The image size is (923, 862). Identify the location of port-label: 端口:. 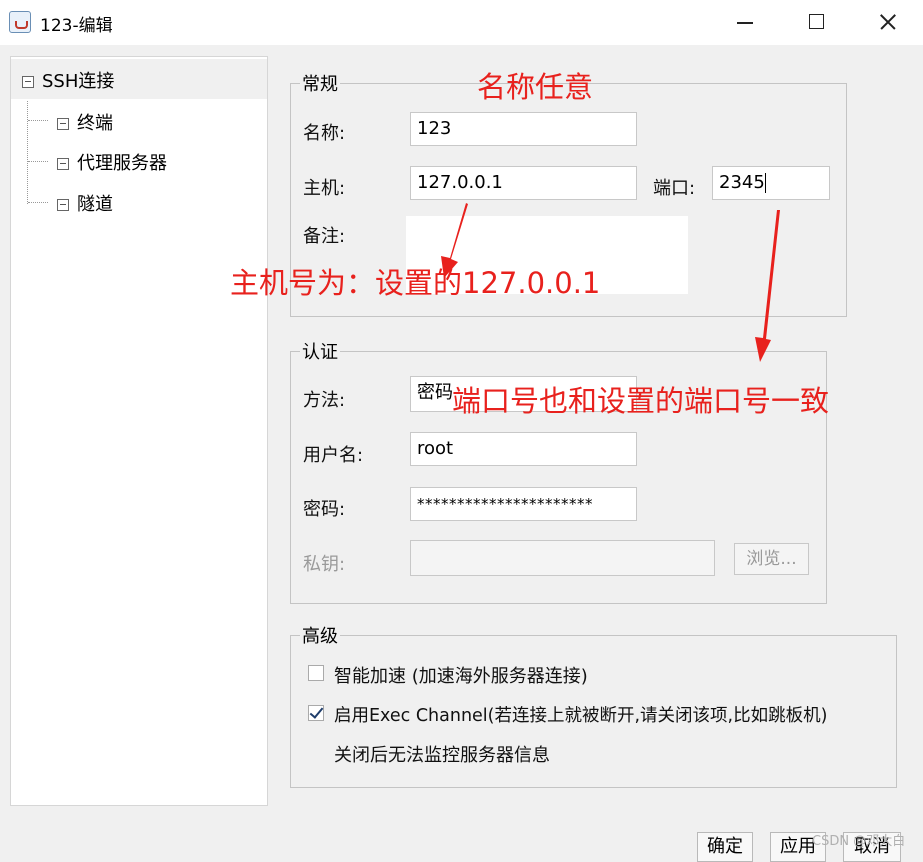
(674, 188).